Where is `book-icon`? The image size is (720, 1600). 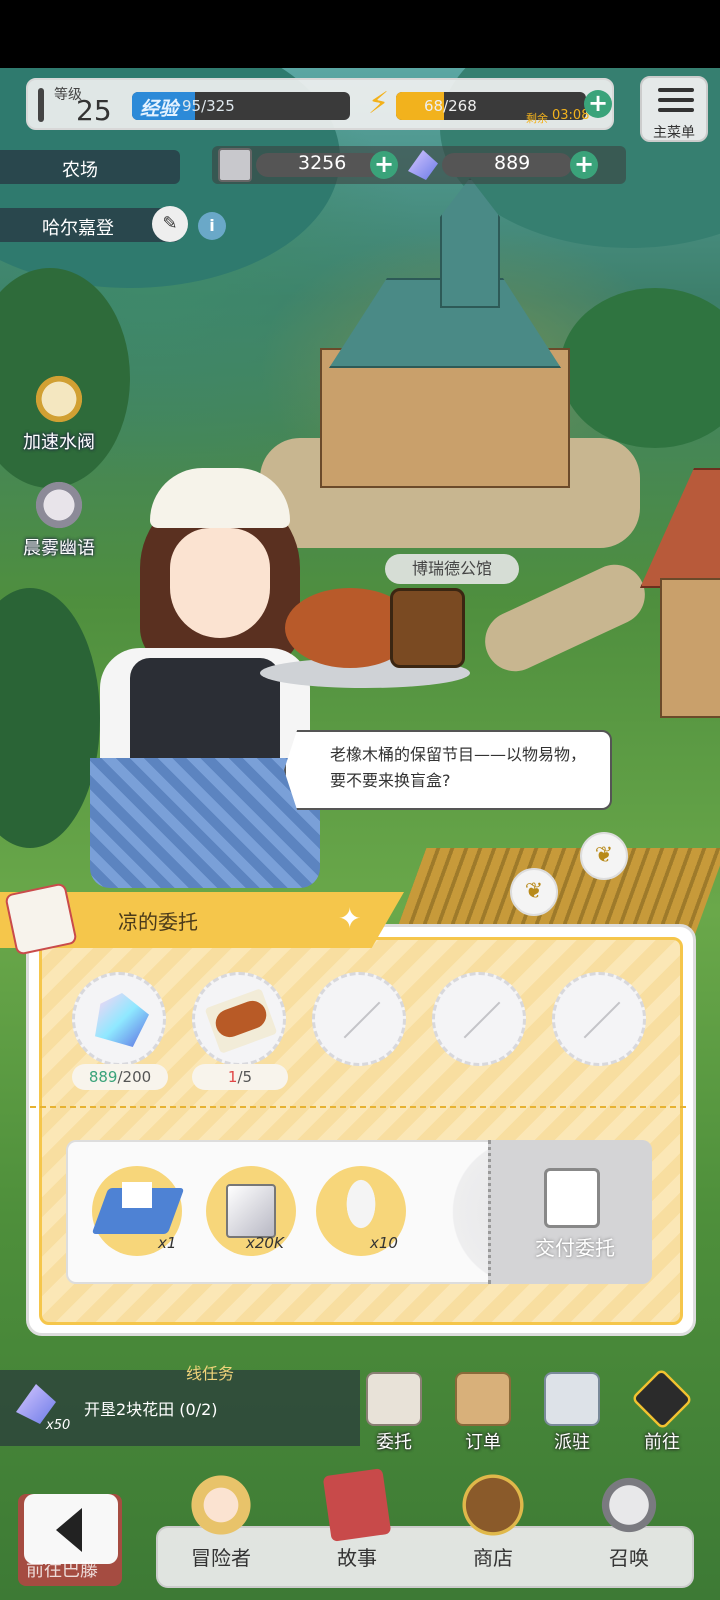
book-icon is located at coordinates (357, 1505).